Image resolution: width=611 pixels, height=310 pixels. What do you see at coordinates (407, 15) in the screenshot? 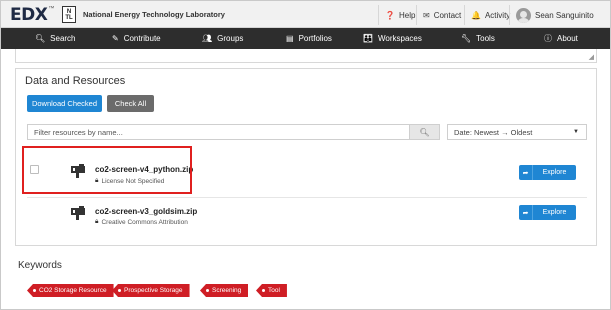
I see `help-label: Help` at bounding box center [407, 15].